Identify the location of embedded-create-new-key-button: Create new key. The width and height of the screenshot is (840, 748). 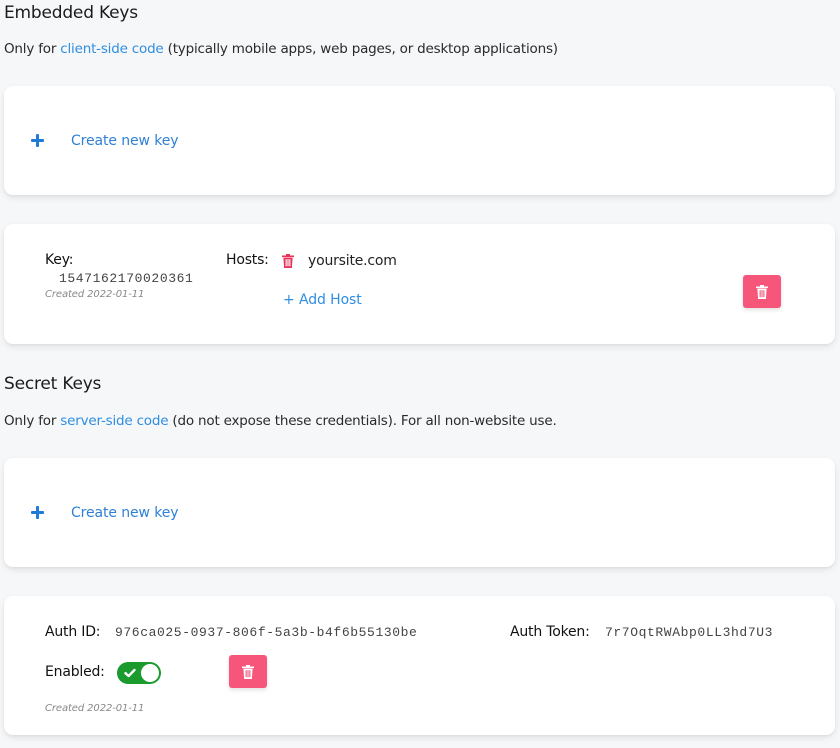
(105, 140).